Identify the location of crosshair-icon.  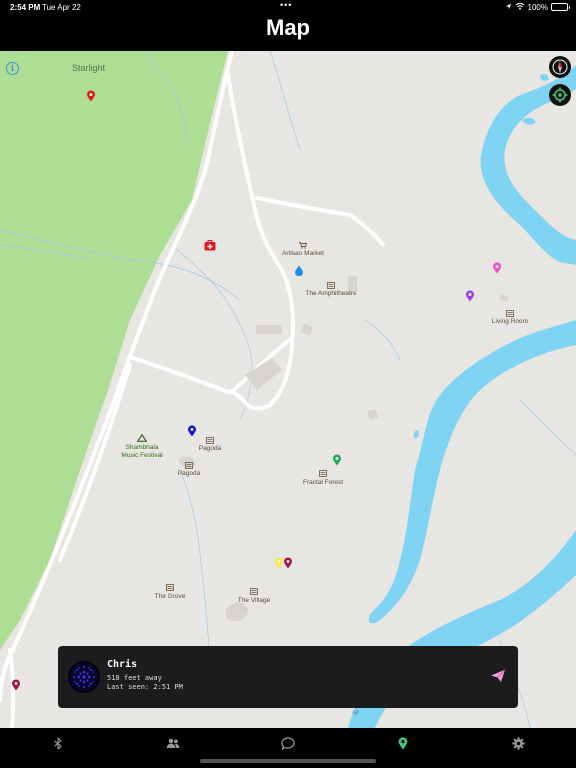
(560, 95).